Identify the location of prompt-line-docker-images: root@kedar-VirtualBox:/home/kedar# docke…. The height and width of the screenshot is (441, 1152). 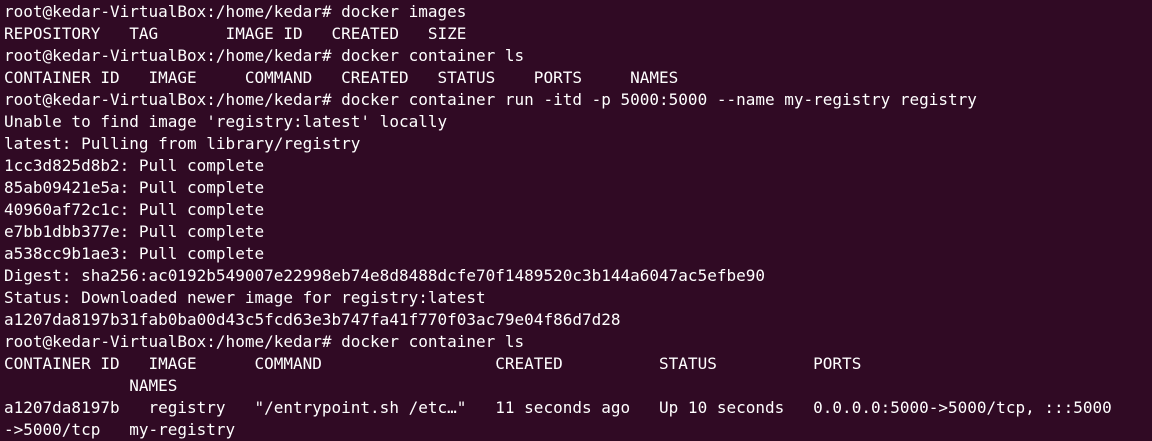
(235, 11).